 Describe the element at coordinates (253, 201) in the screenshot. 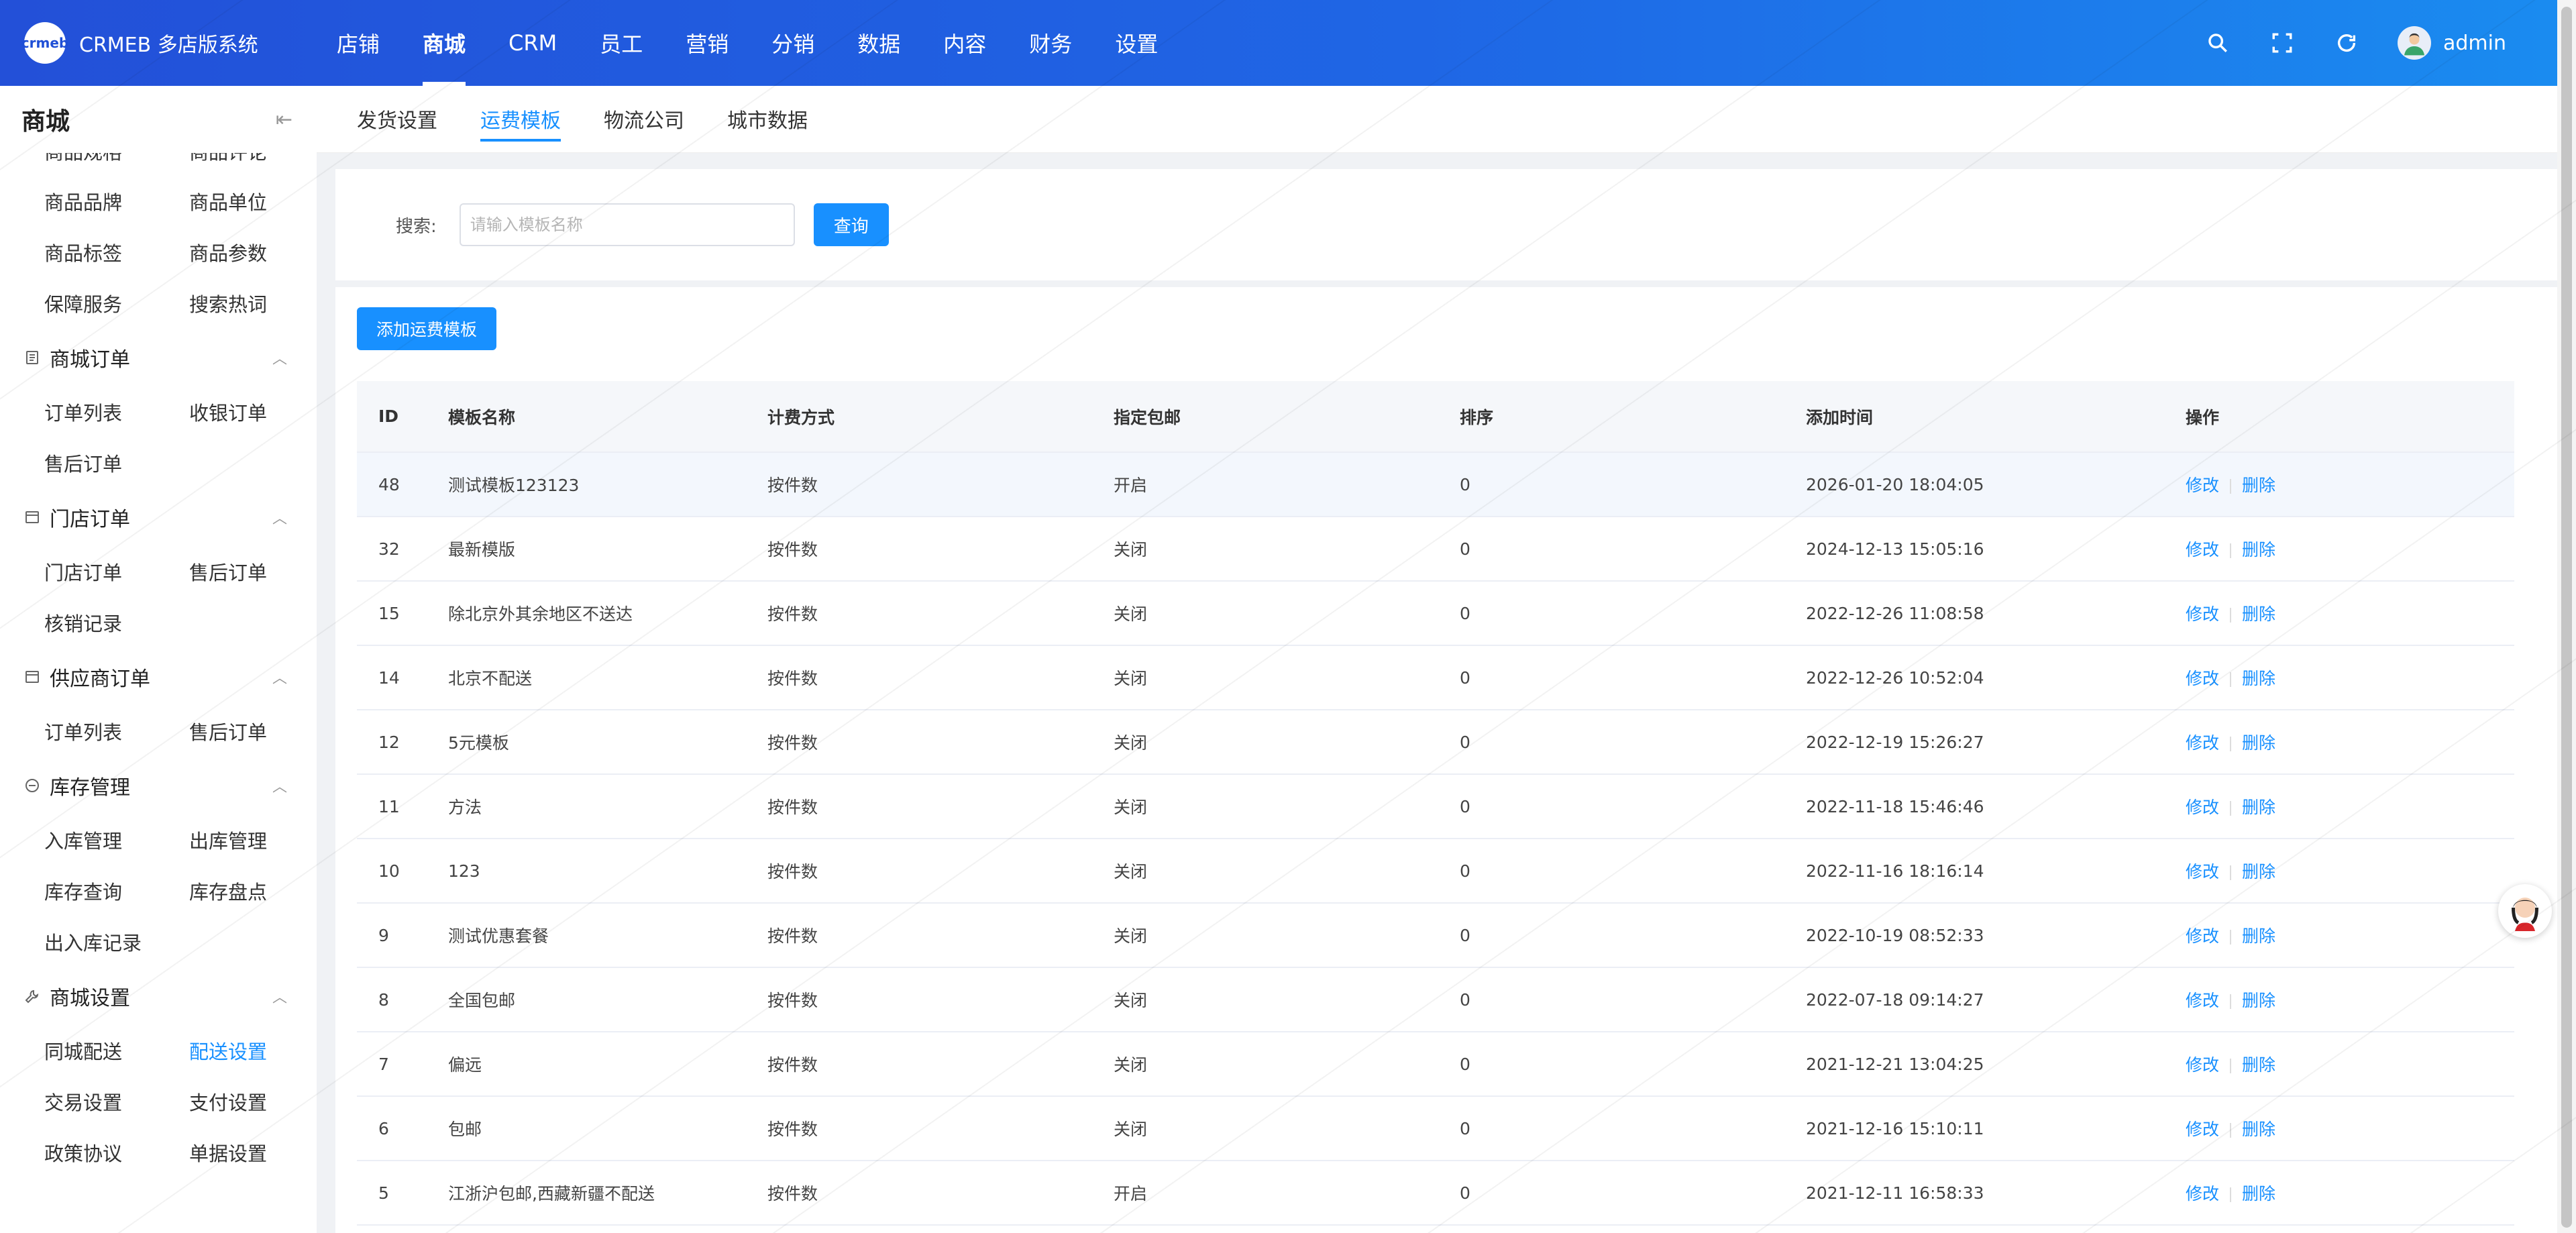

I see `sidebar-item: 商品单位` at that location.